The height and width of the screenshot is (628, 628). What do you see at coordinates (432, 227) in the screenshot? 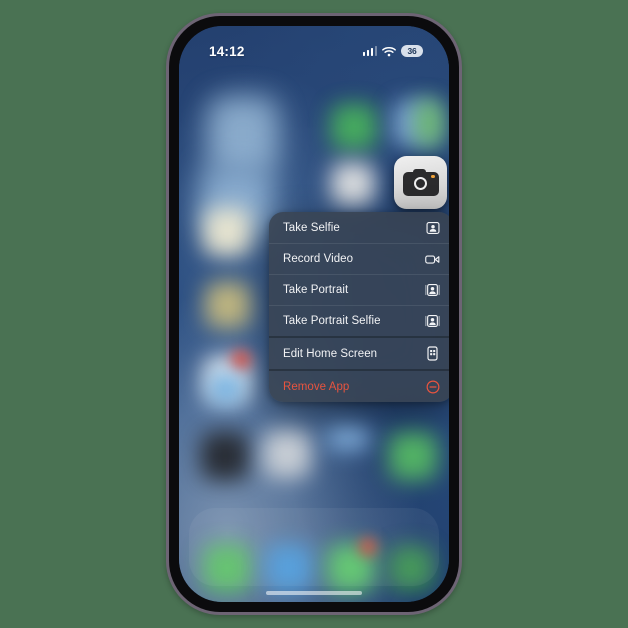
I see `selfie-portrait-icon` at bounding box center [432, 227].